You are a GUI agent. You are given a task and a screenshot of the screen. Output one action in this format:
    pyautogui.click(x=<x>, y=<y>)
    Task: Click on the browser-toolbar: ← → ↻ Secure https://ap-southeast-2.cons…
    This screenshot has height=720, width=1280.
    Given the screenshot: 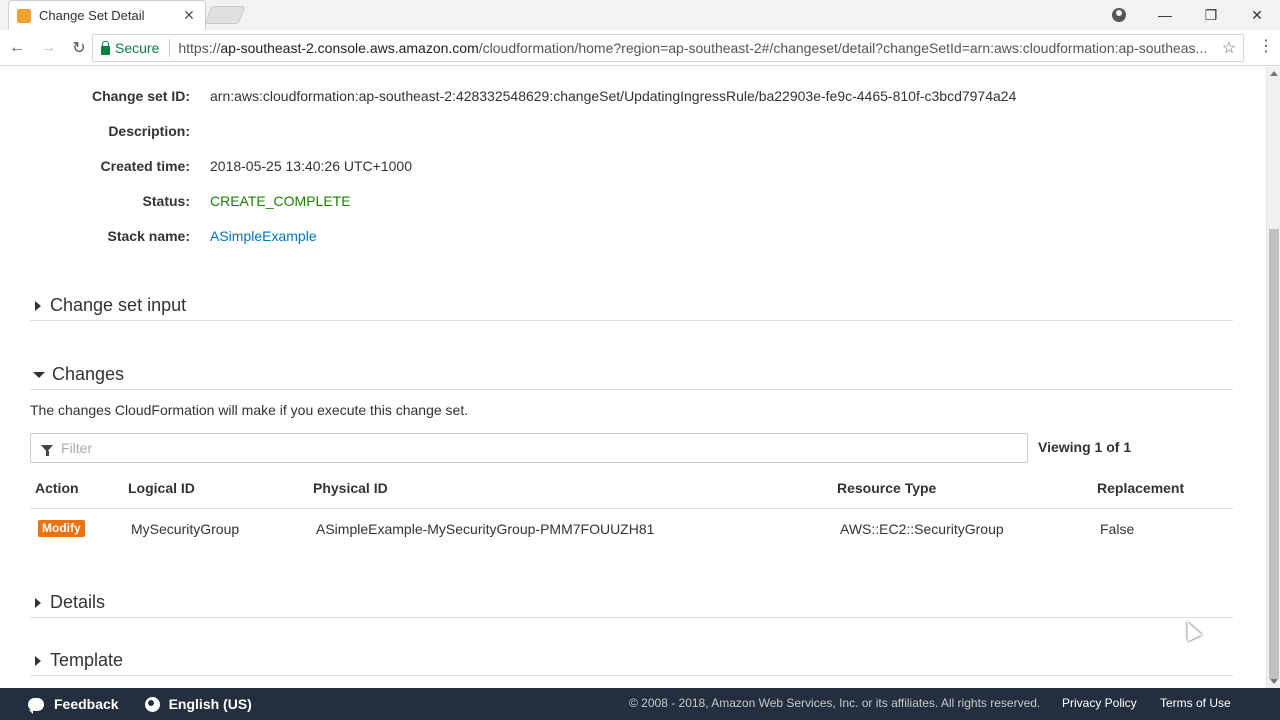 What is the action you would take?
    pyautogui.click(x=640, y=48)
    